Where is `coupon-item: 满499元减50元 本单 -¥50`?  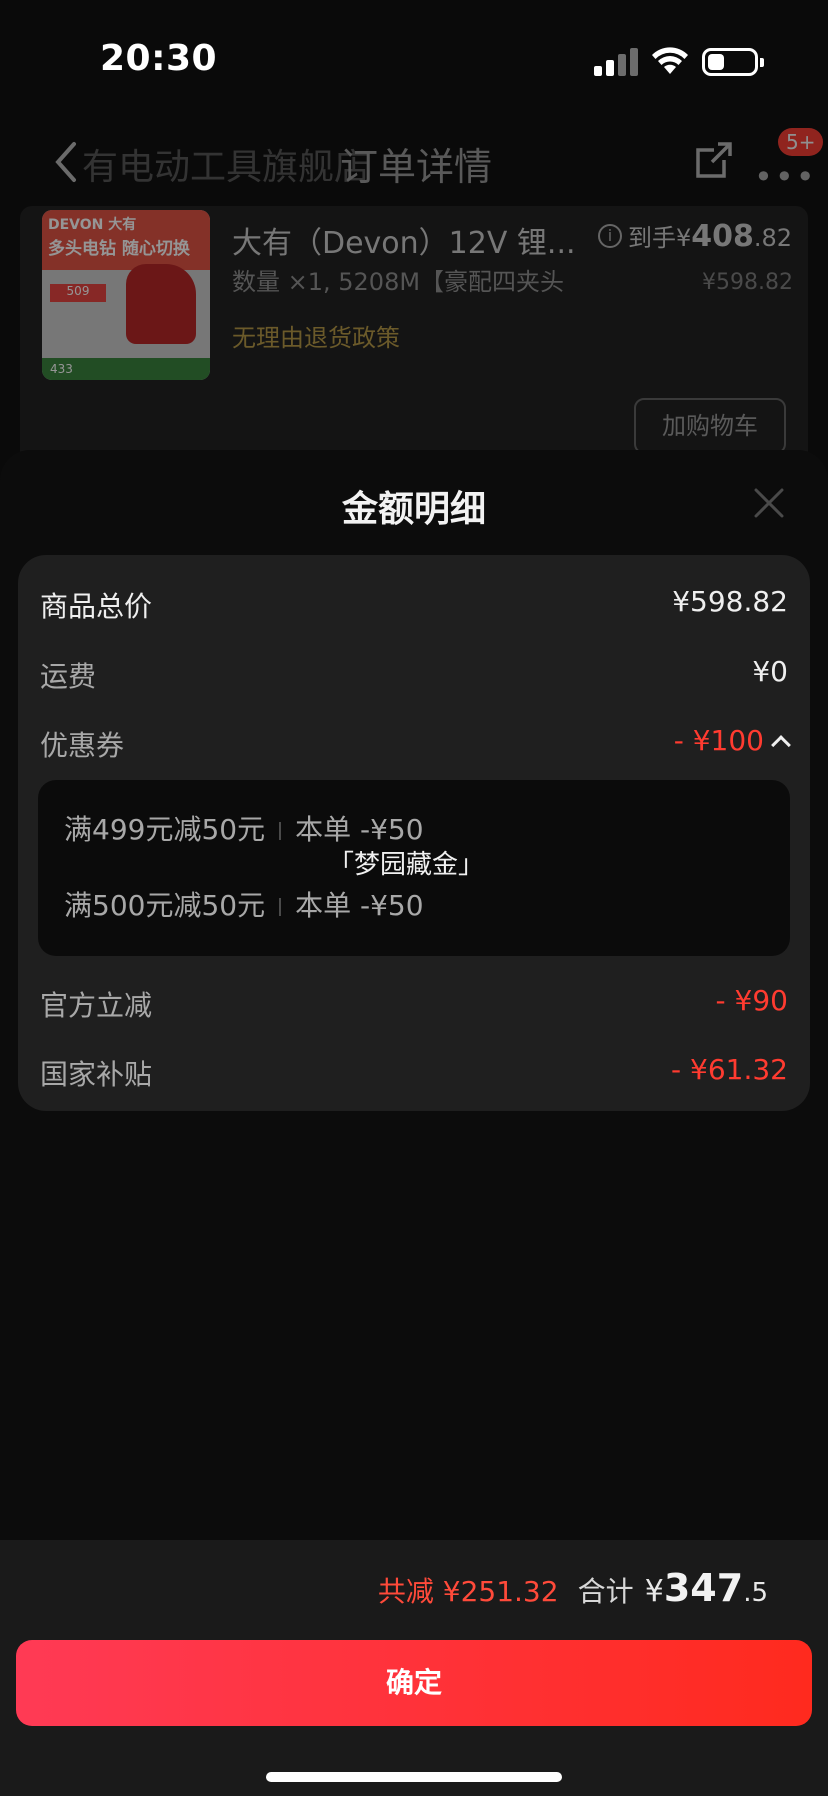
coupon-item: 满499元减50元 本单 -¥50 is located at coordinates (244, 828).